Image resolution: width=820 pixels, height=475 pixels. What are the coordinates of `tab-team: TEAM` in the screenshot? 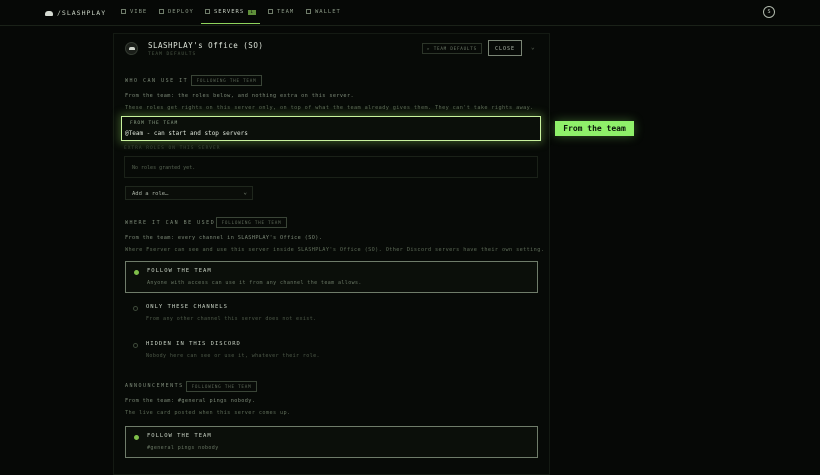 It's located at (281, 12).